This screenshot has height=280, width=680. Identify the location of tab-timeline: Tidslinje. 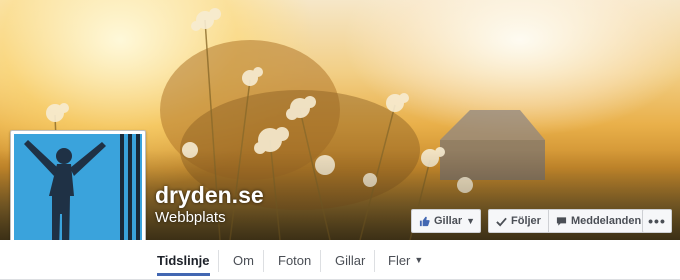
(183, 260).